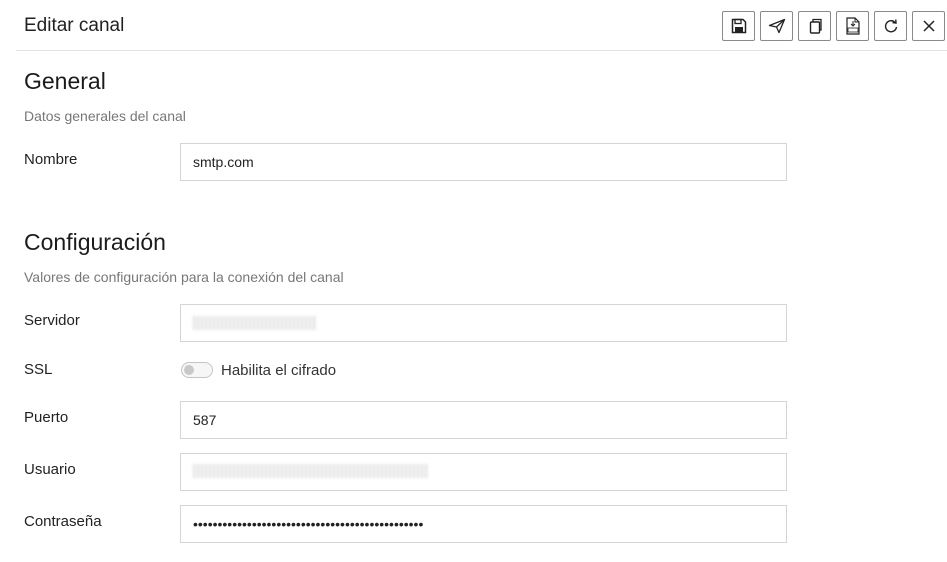 This screenshot has height=562, width=947. I want to click on save-button, so click(738, 26).